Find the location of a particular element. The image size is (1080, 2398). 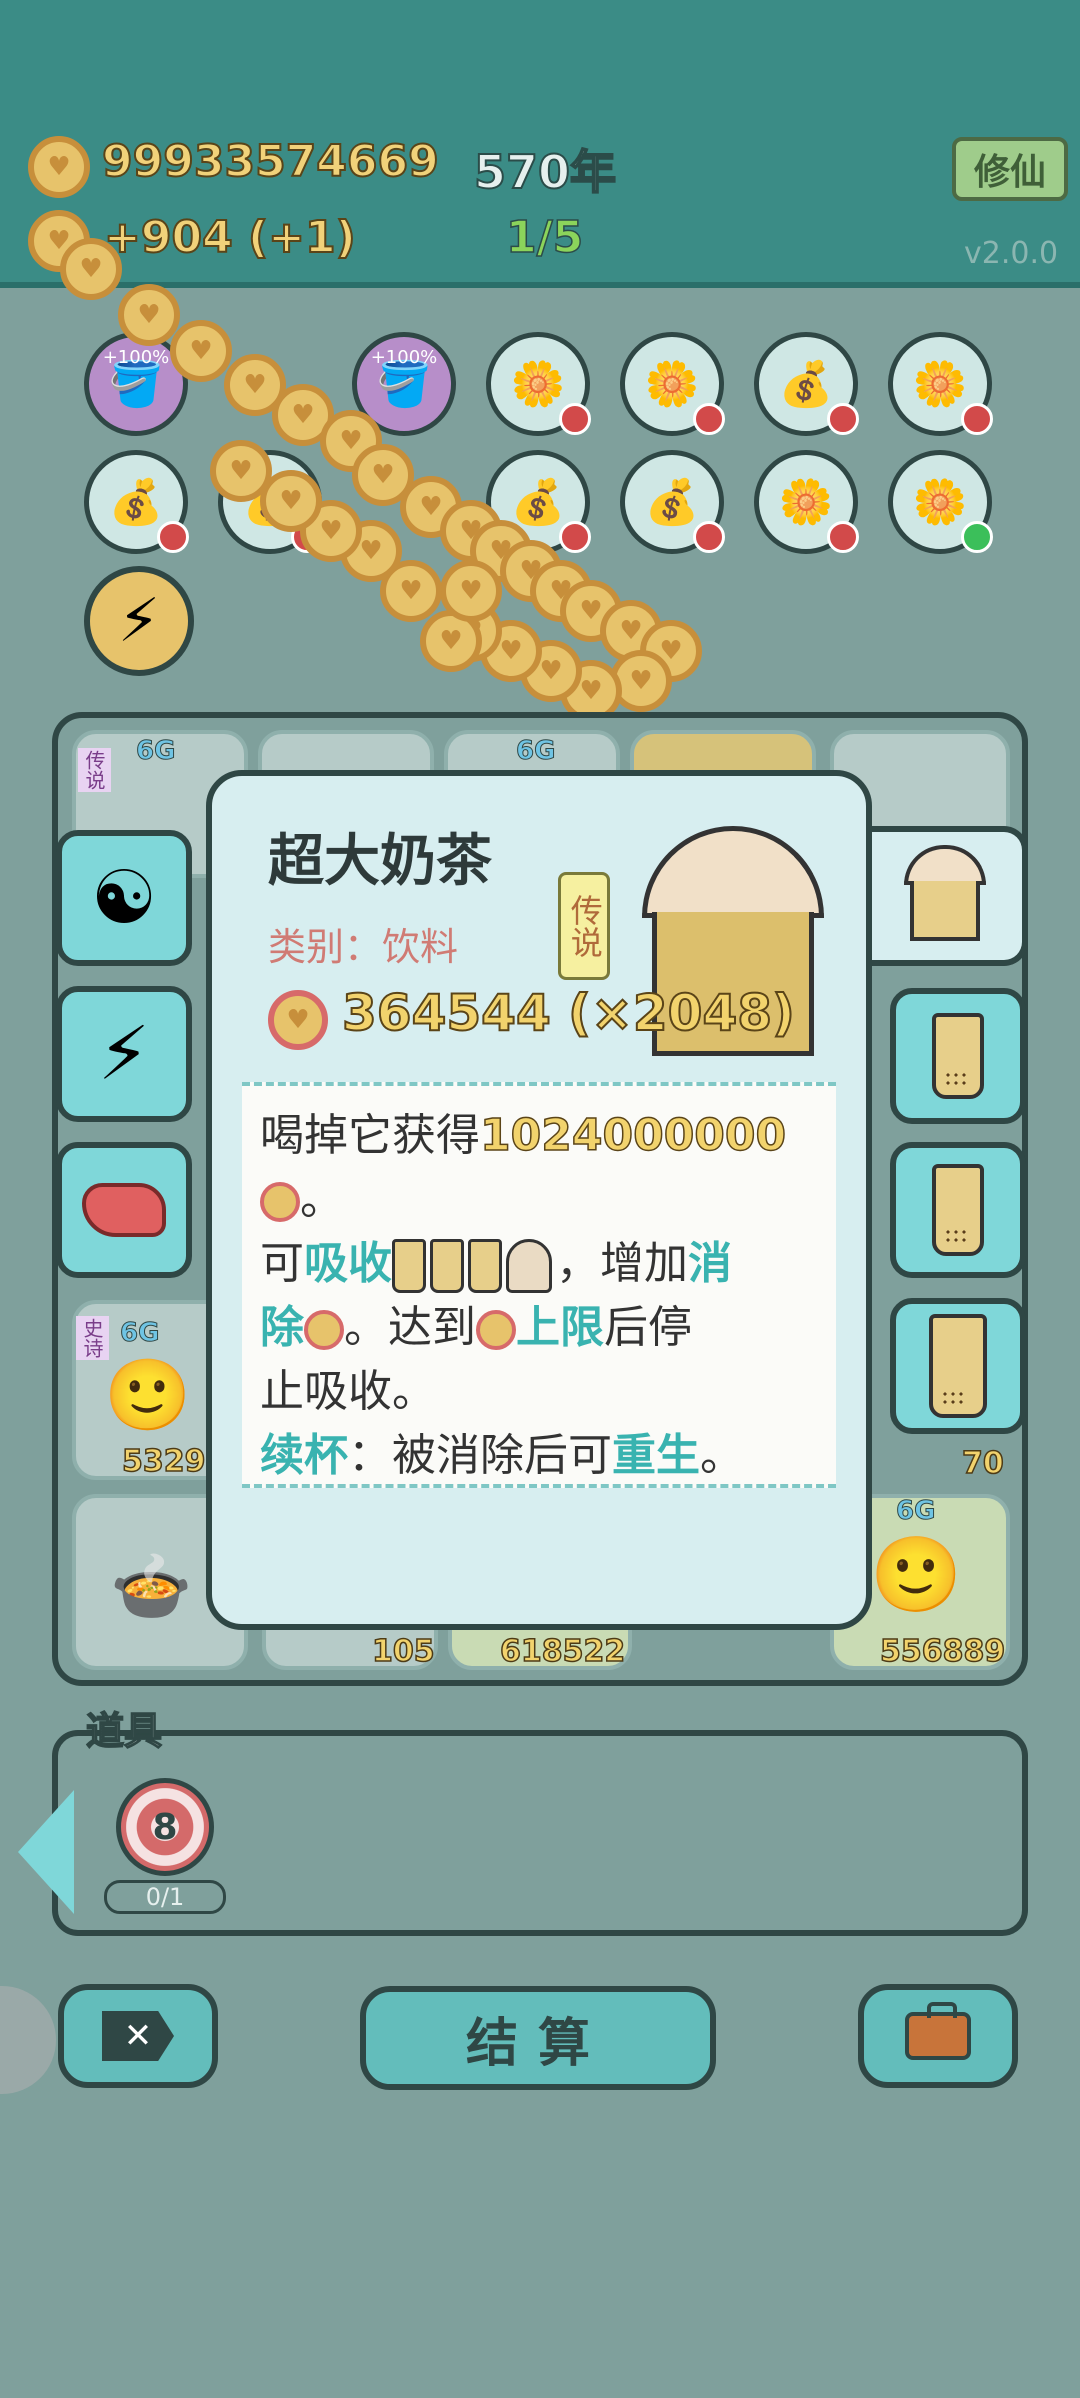

cell-value: 618522 is located at coordinates (562, 1651).